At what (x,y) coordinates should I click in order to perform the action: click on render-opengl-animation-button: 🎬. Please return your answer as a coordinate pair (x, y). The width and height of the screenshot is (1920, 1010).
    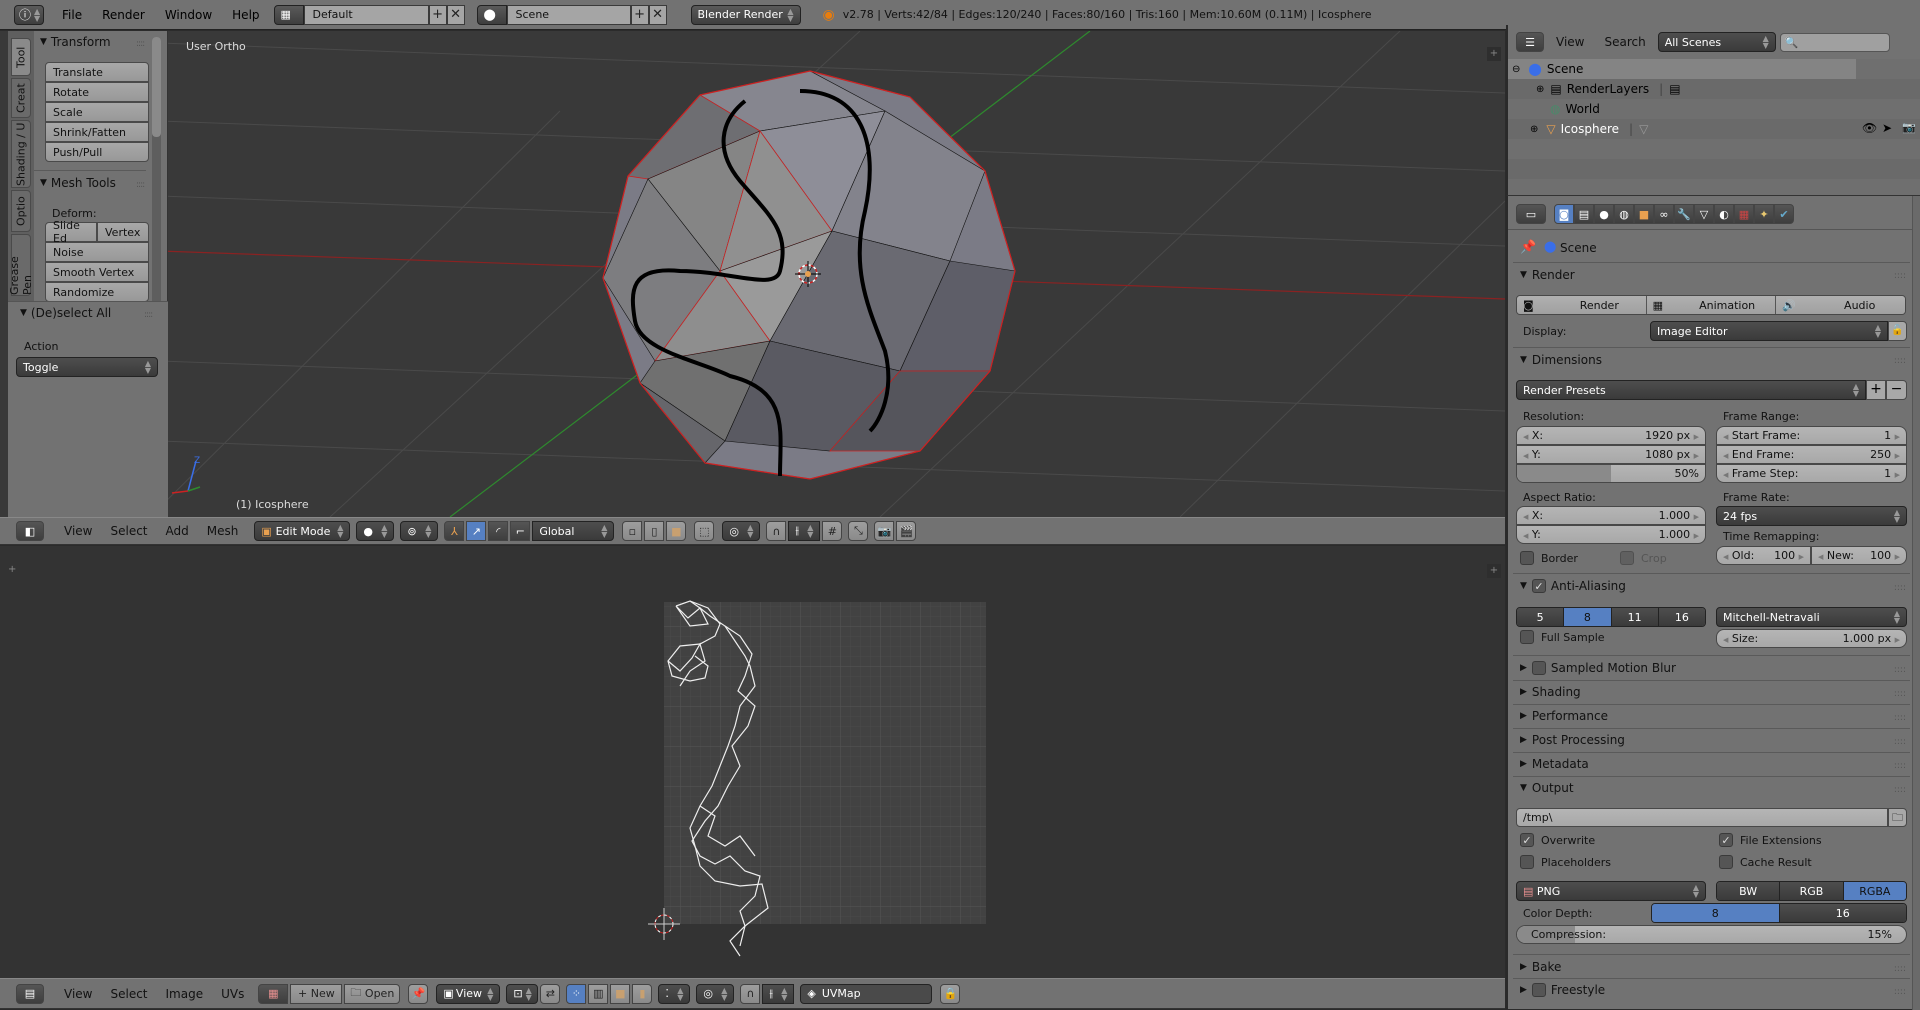
    Looking at the image, I should click on (906, 531).